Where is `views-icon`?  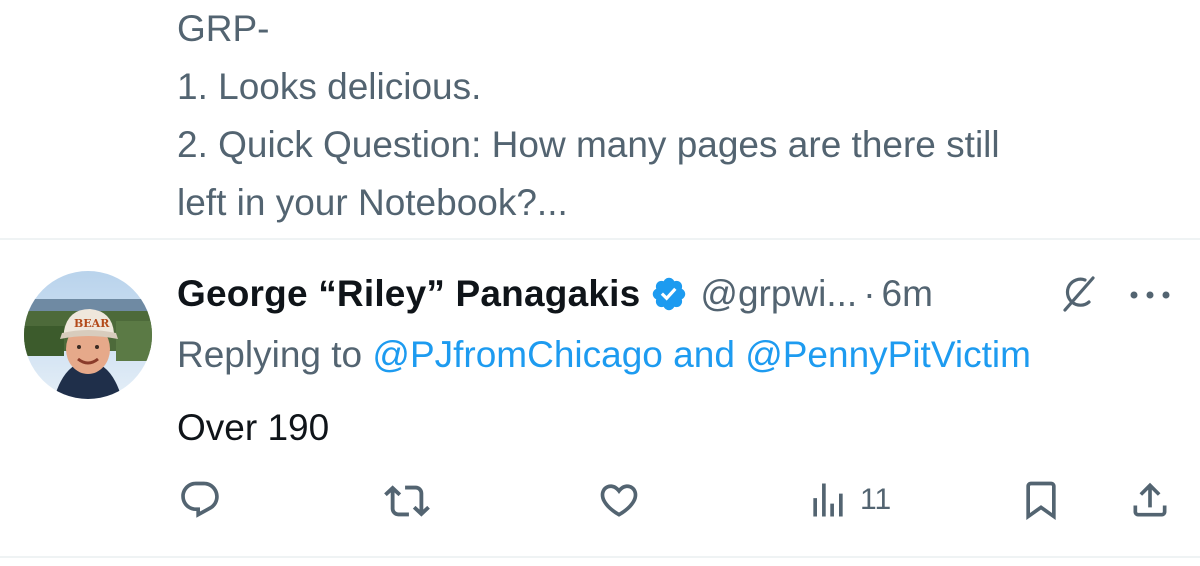 views-icon is located at coordinates (828, 500).